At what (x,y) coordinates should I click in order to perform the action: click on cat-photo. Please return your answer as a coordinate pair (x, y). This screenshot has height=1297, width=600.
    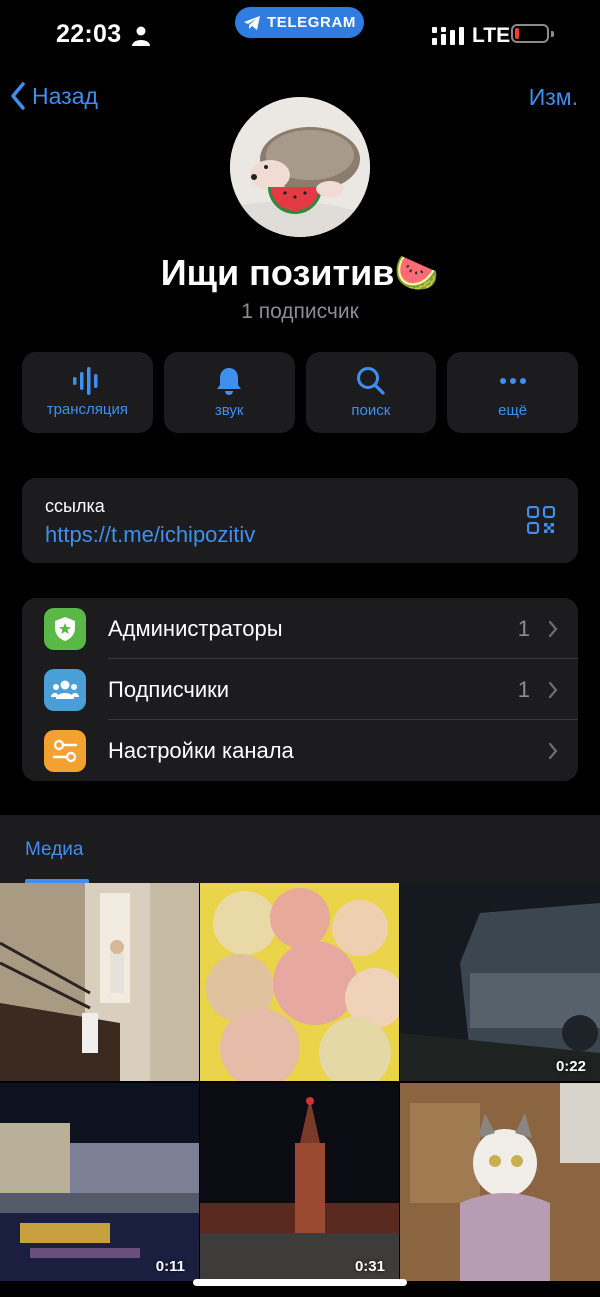
    Looking at the image, I should click on (500, 1182).